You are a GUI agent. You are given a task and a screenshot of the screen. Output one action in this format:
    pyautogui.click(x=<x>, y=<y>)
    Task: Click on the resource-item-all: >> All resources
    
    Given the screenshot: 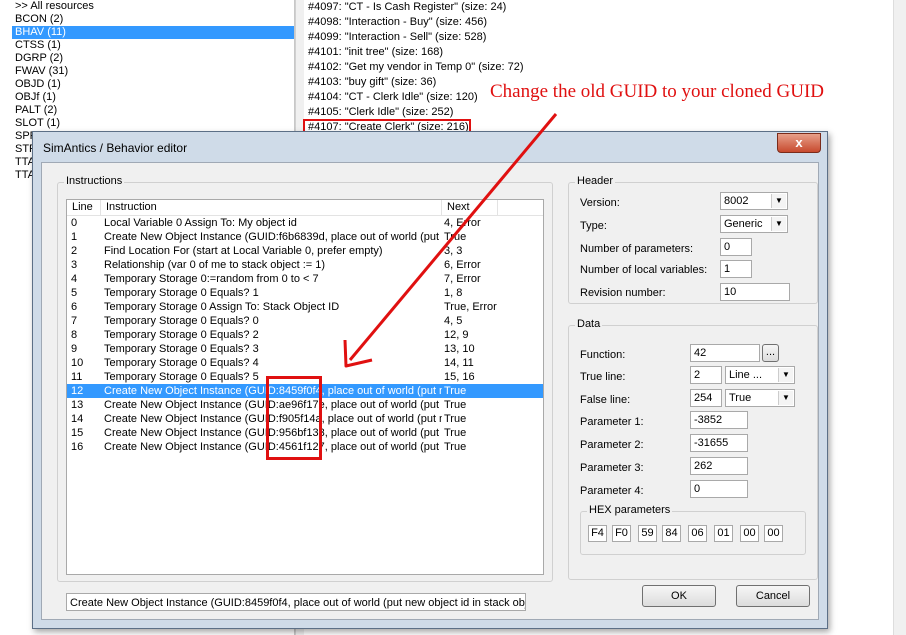 What is the action you would take?
    pyautogui.click(x=153, y=6)
    